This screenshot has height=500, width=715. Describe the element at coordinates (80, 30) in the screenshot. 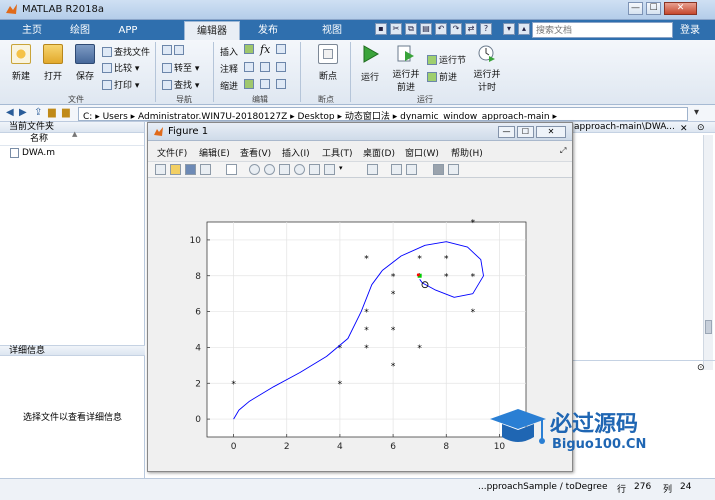

I see `tab-plots: 绘图` at that location.